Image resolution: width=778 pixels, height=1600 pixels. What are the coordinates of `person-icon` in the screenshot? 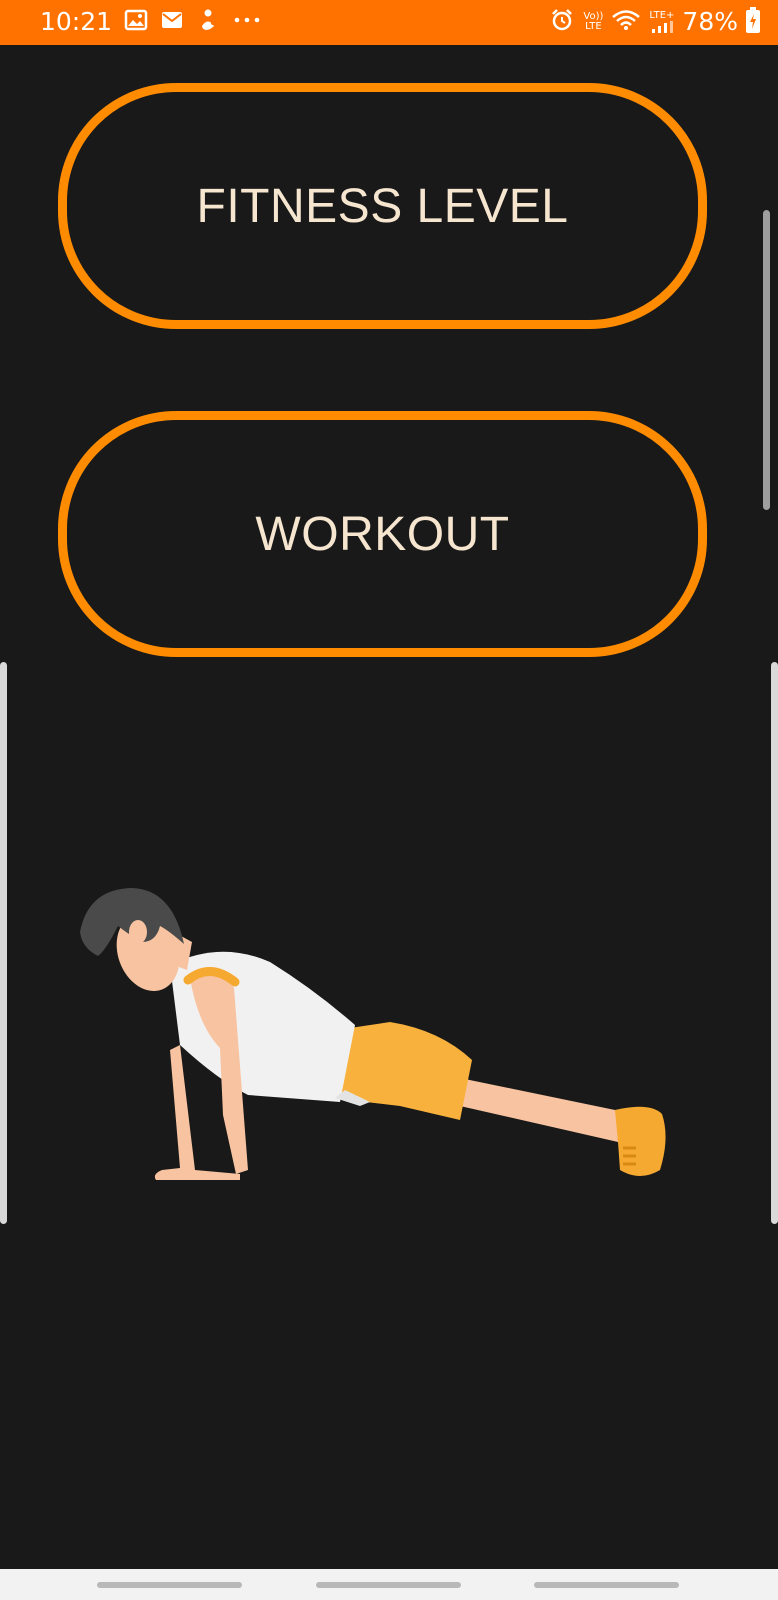 It's located at (208, 22).